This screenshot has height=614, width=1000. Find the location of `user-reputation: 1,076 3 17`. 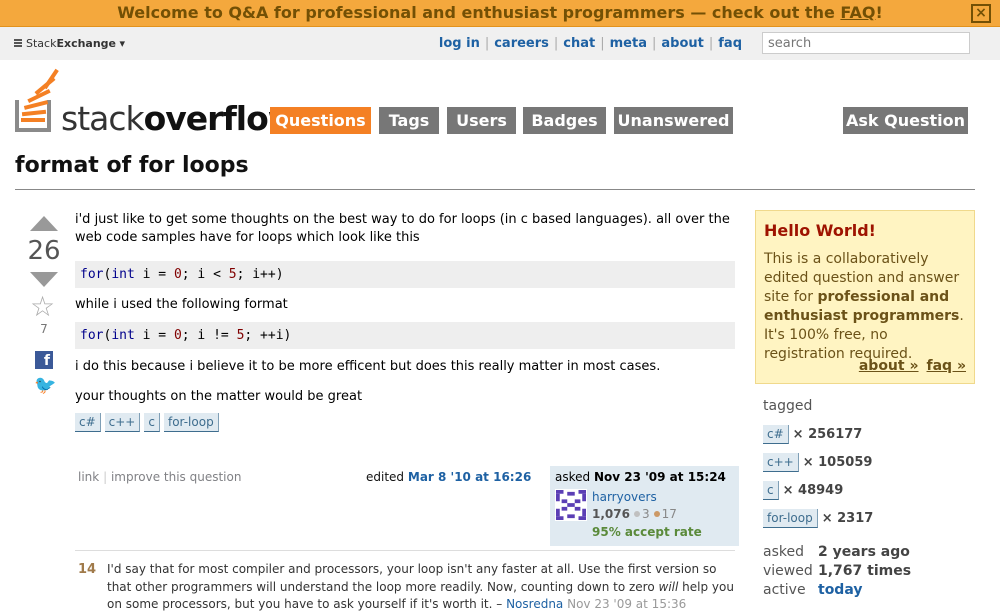

user-reputation: 1,076 3 17 is located at coordinates (634, 514).